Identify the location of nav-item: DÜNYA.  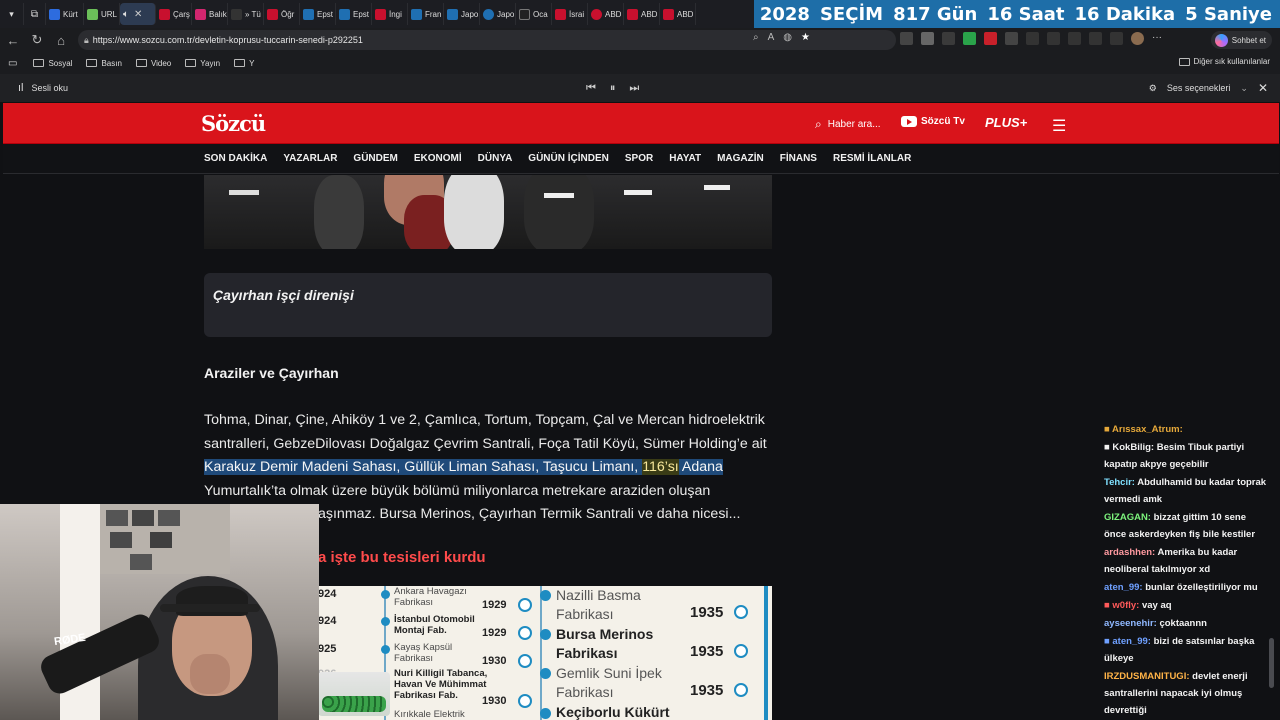
(495, 158).